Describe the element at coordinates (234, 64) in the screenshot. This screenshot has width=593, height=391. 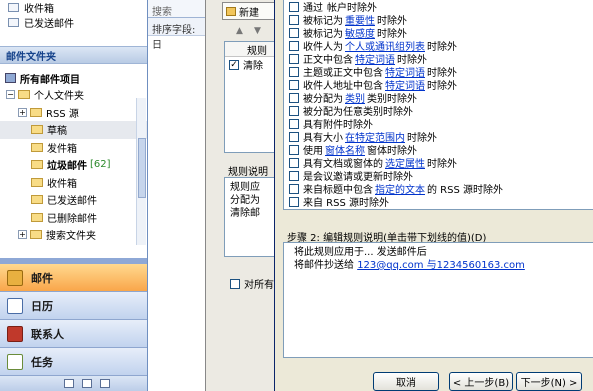
I see `rule-checkbox: ✓` at that location.